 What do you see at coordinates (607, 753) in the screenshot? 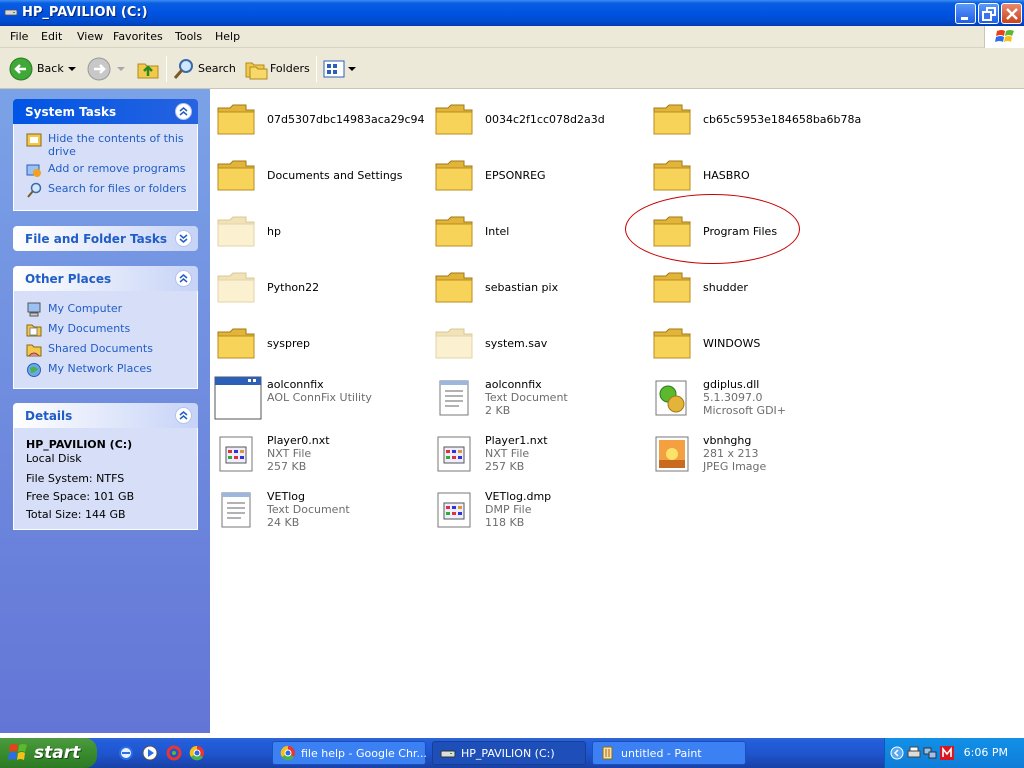
I see `paint-icon` at bounding box center [607, 753].